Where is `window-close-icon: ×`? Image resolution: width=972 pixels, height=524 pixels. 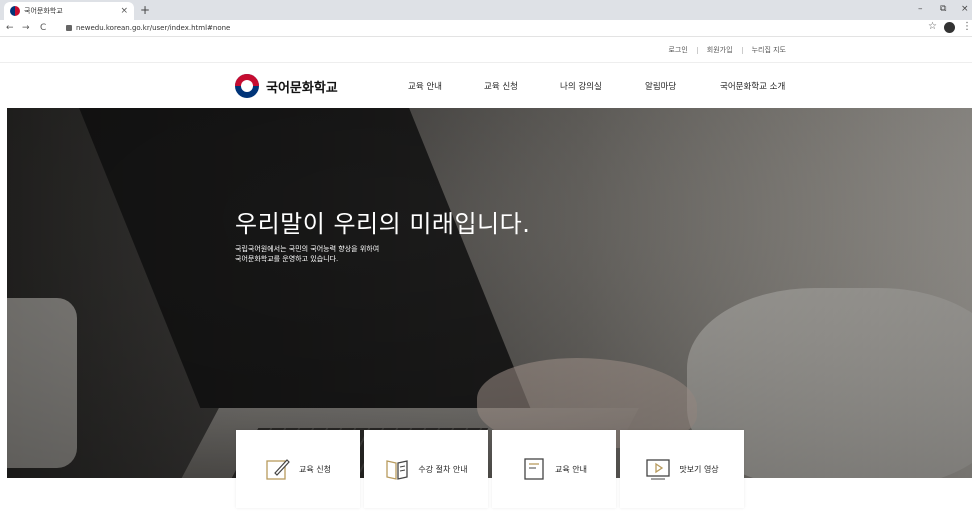 window-close-icon: × is located at coordinates (965, 9).